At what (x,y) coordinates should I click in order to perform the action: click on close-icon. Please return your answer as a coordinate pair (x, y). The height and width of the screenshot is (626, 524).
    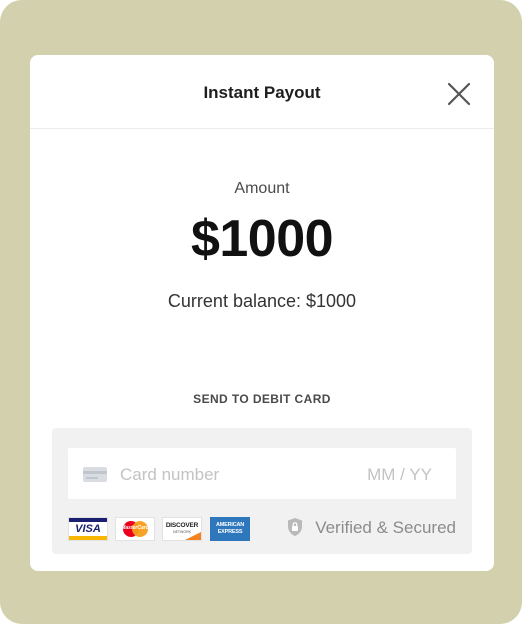
    Looking at the image, I should click on (459, 94).